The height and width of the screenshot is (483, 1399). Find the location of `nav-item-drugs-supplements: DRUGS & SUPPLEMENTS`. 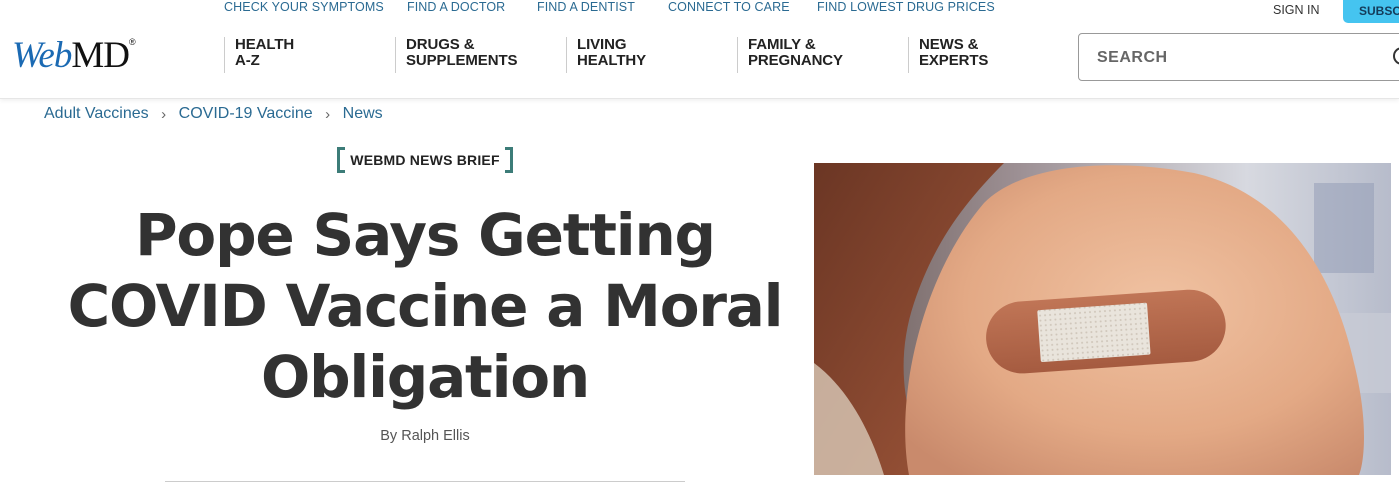

nav-item-drugs-supplements: DRUGS & SUPPLEMENTS is located at coordinates (456, 54).